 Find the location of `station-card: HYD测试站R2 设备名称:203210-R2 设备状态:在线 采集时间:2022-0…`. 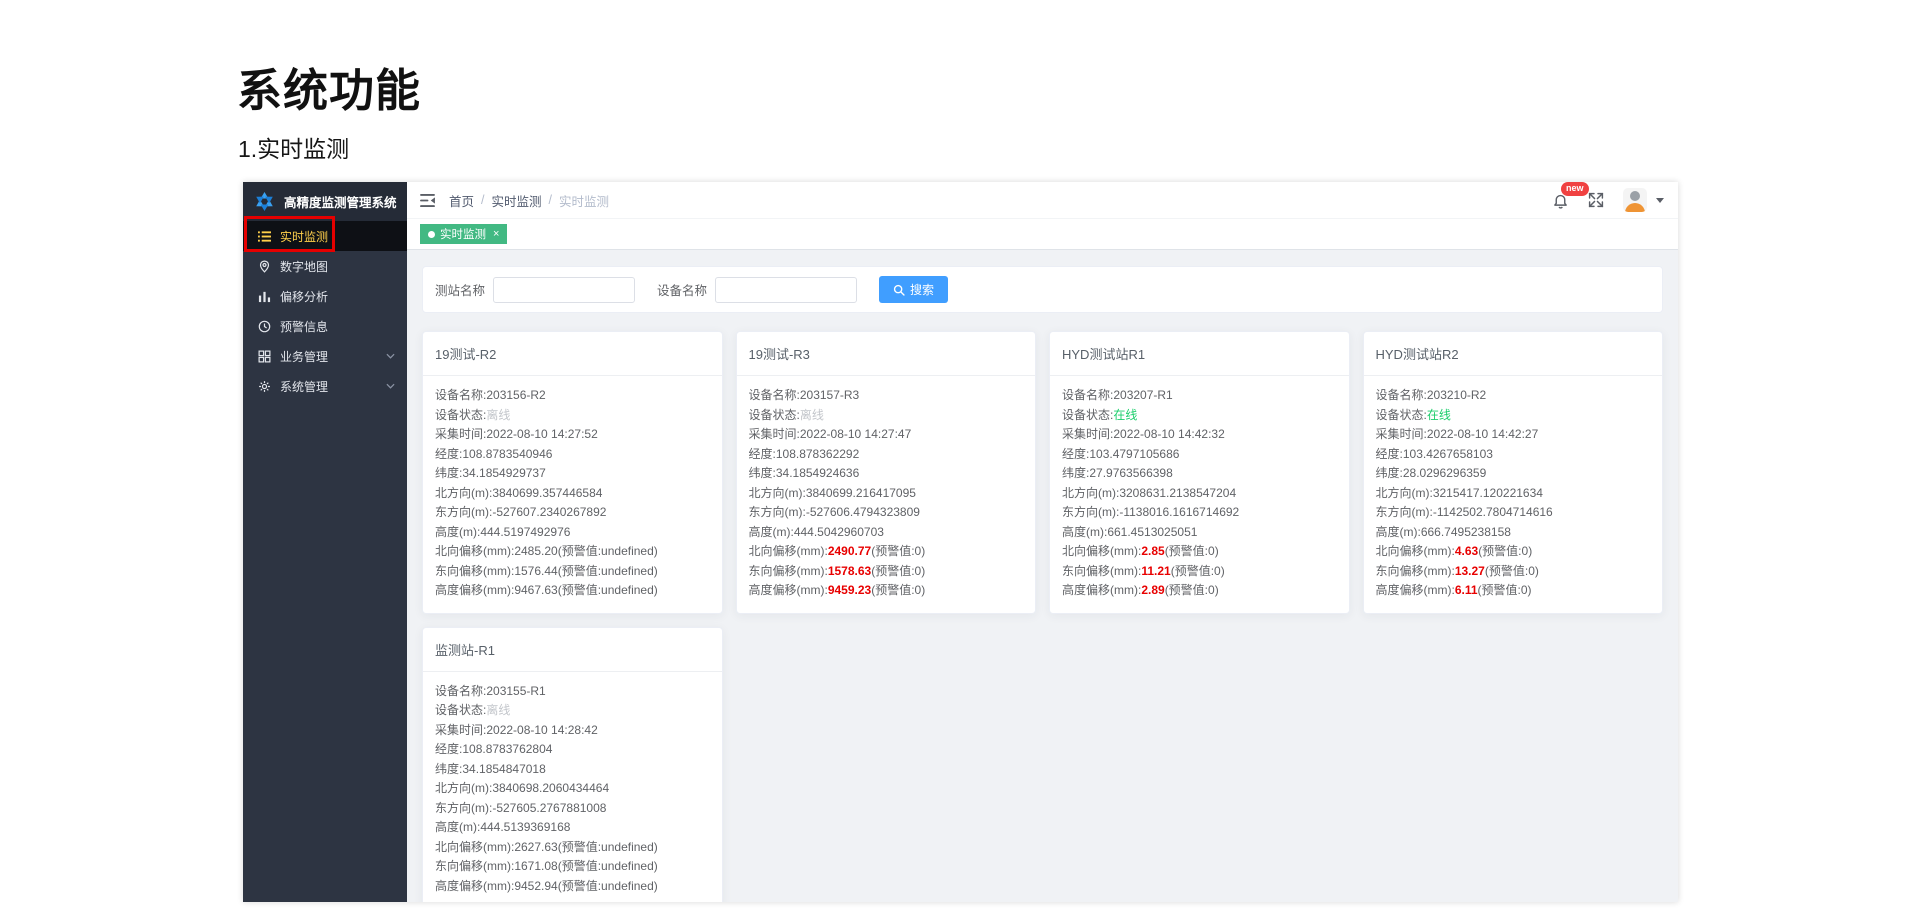

station-card: HYD测试站R2 设备名称:203210-R2 设备状态:在线 采集时间:2022-0… is located at coordinates (1512, 472).